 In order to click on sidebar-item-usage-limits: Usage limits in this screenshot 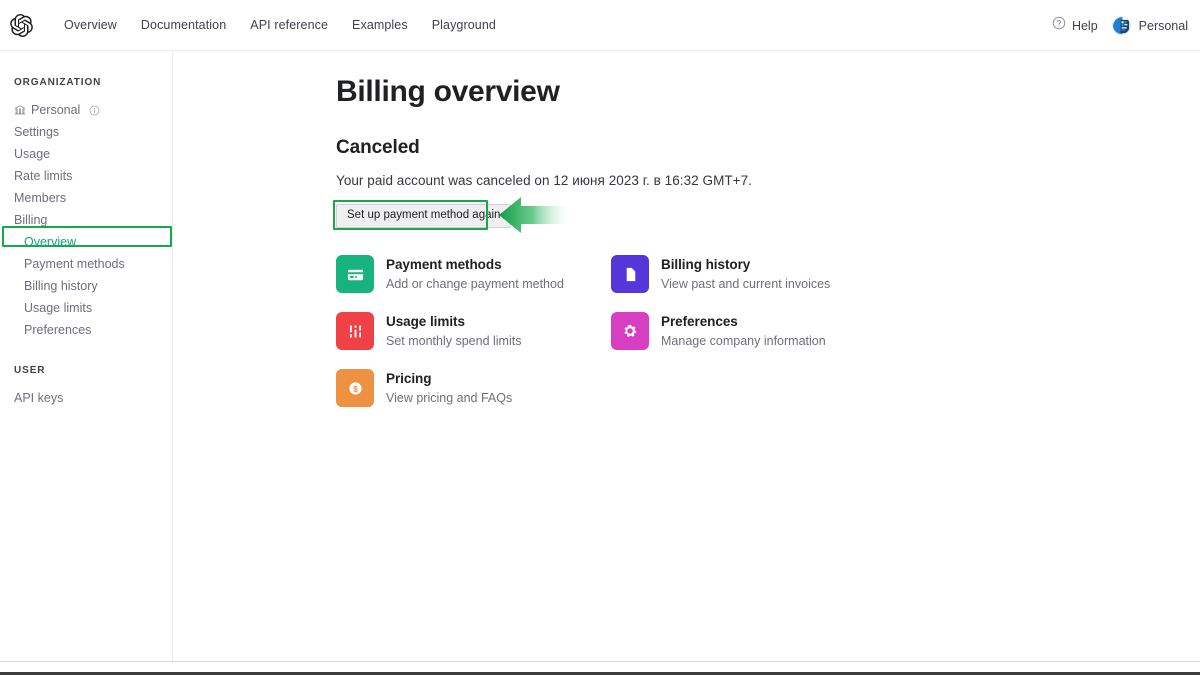, I will do `click(86, 308)`.